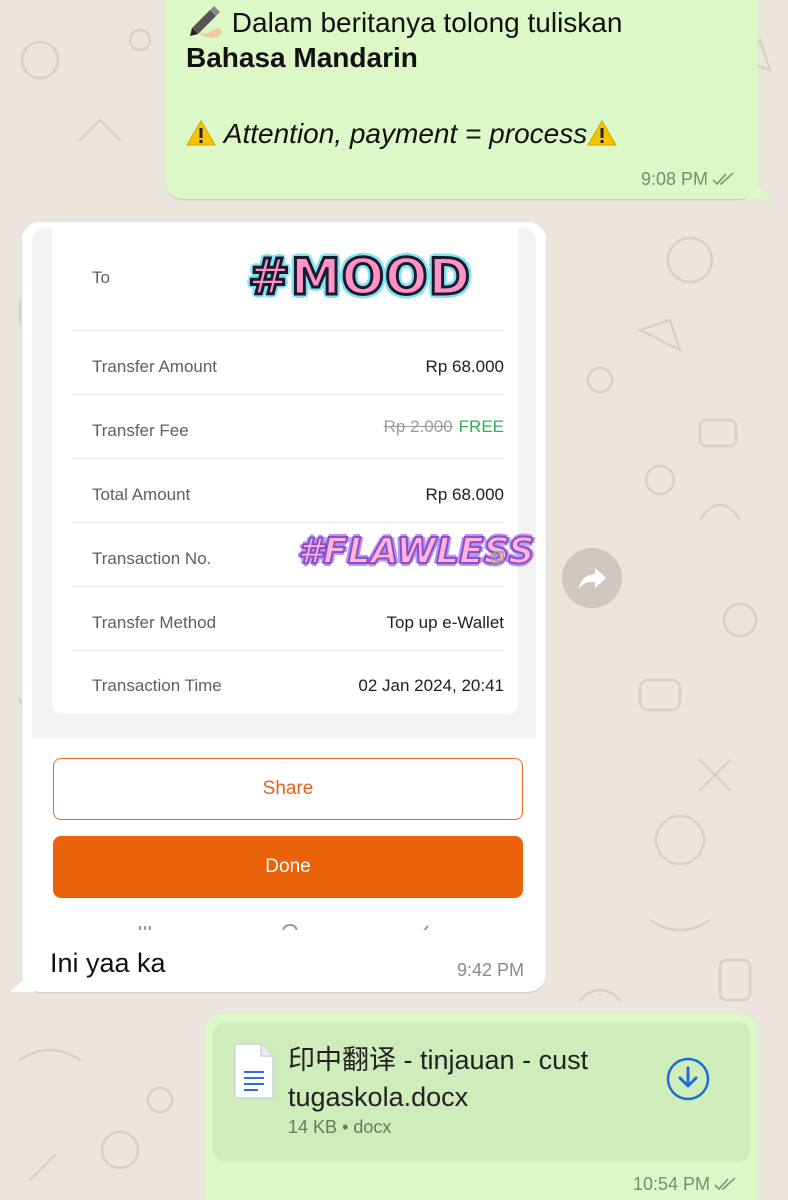 The width and height of the screenshot is (788, 1200). What do you see at coordinates (108, 963) in the screenshot?
I see `image-caption: Ini yaa ka` at bounding box center [108, 963].